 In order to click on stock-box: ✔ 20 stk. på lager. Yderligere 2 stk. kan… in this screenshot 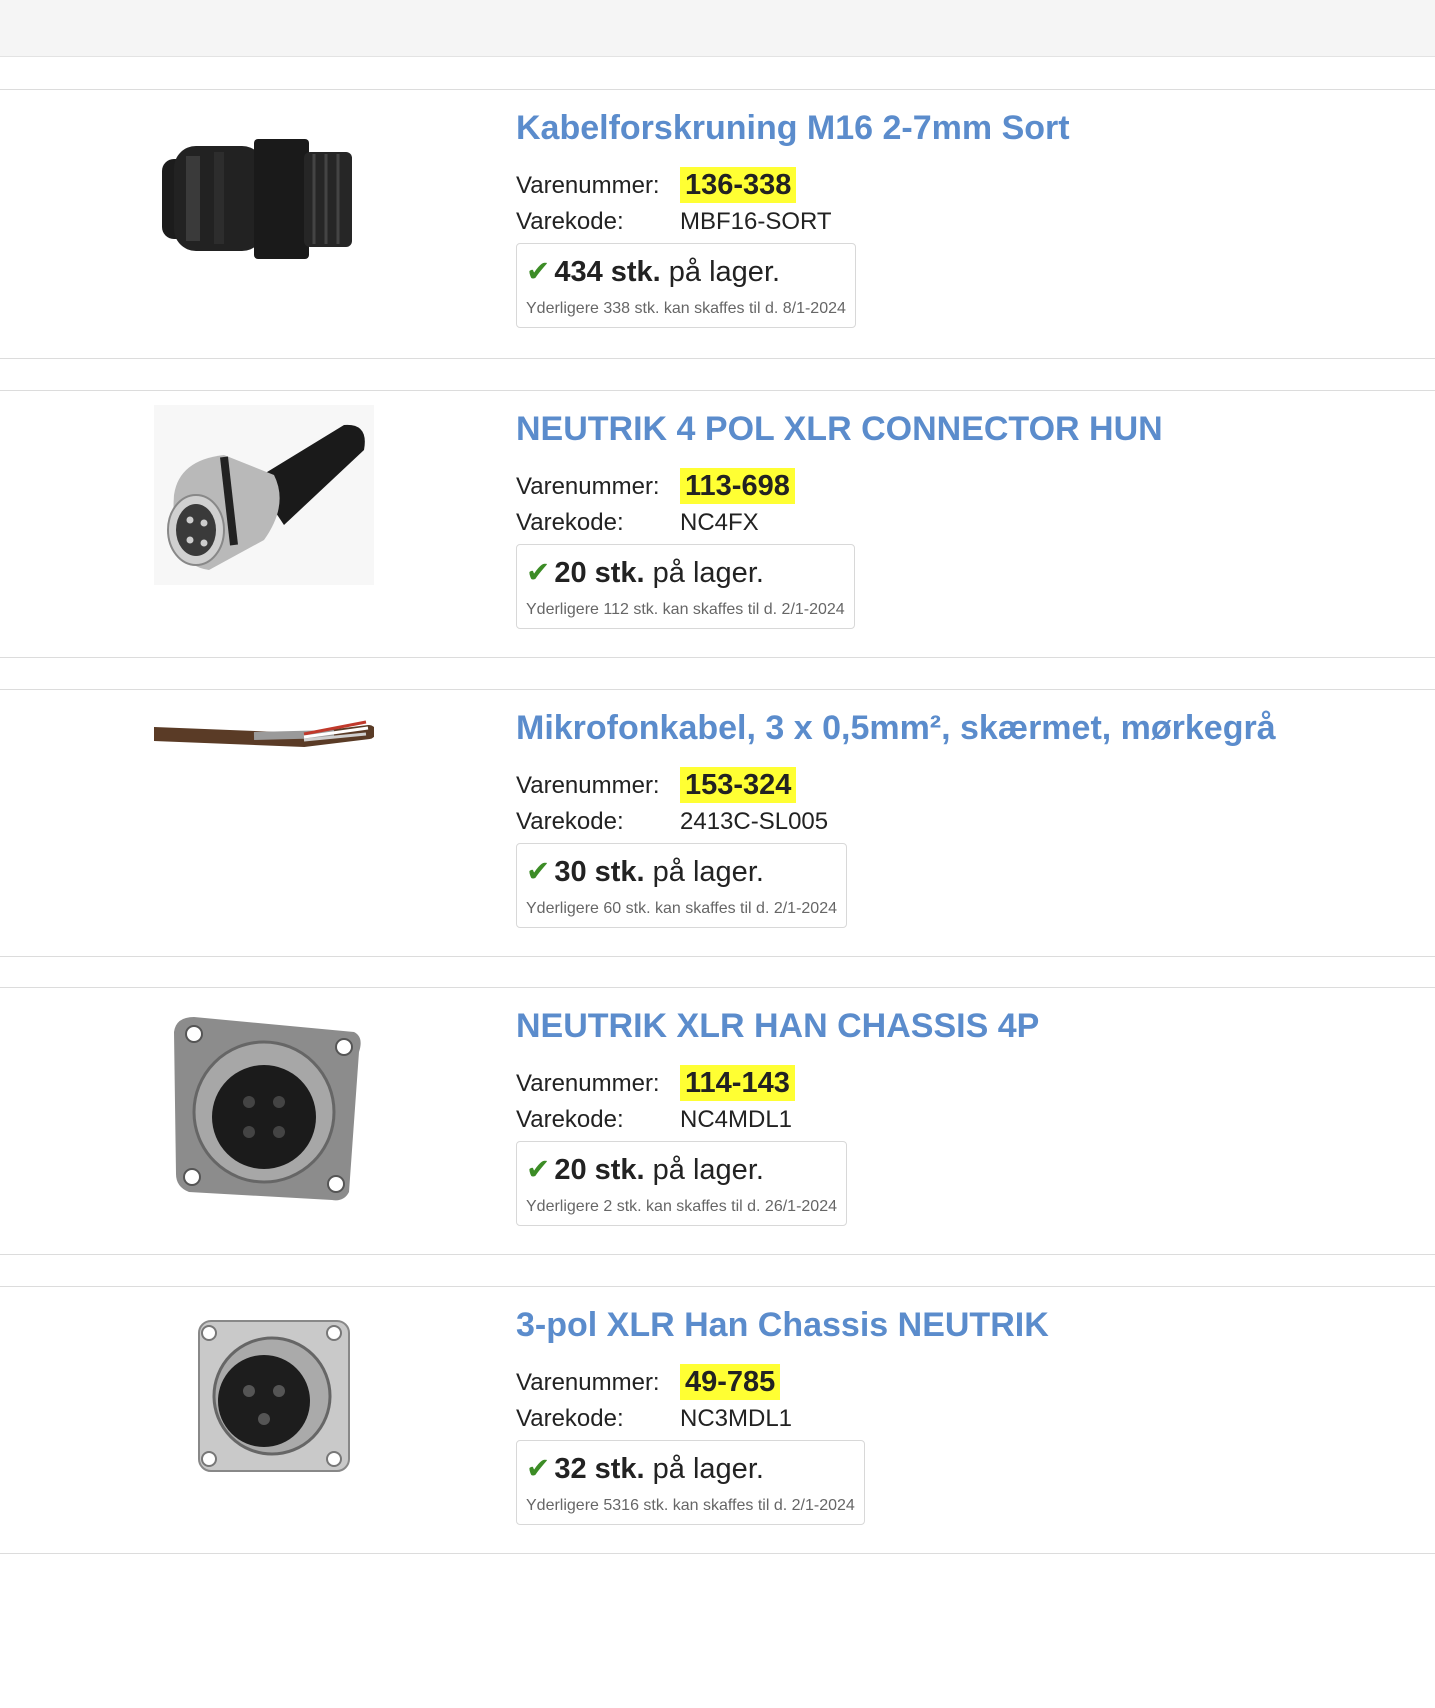, I will do `click(681, 1183)`.